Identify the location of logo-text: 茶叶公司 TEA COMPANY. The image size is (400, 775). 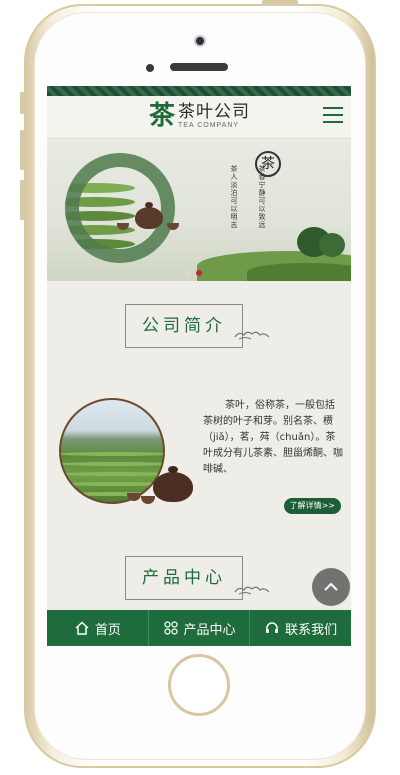
(214, 116).